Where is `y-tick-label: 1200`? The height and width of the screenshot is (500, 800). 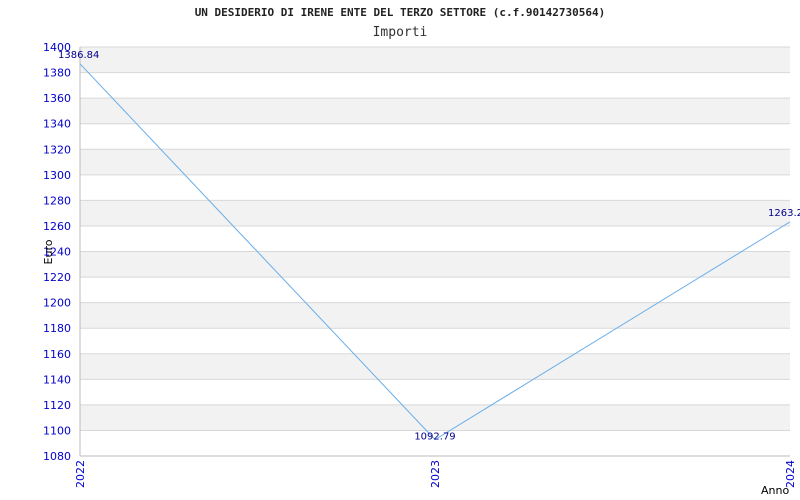 y-tick-label: 1200 is located at coordinates (57, 303).